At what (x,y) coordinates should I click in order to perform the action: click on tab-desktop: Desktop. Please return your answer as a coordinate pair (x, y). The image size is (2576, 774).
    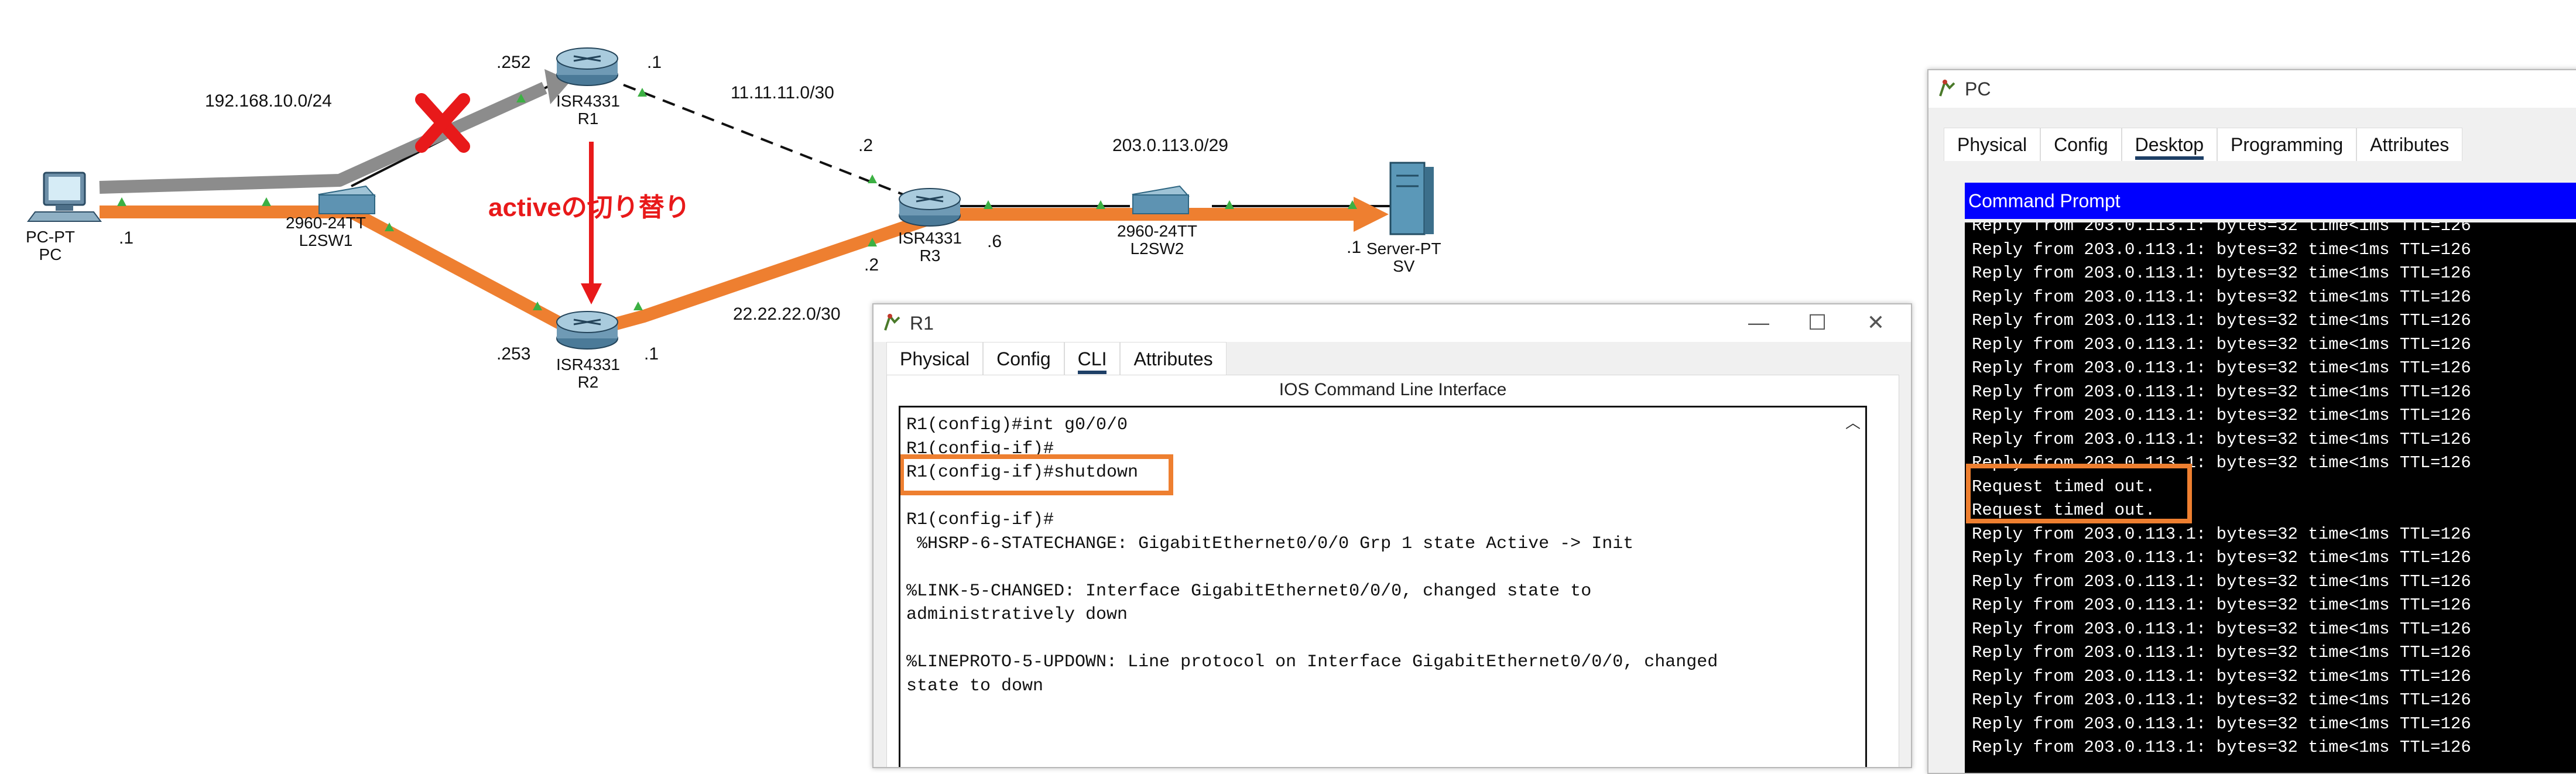
    Looking at the image, I should click on (2169, 144).